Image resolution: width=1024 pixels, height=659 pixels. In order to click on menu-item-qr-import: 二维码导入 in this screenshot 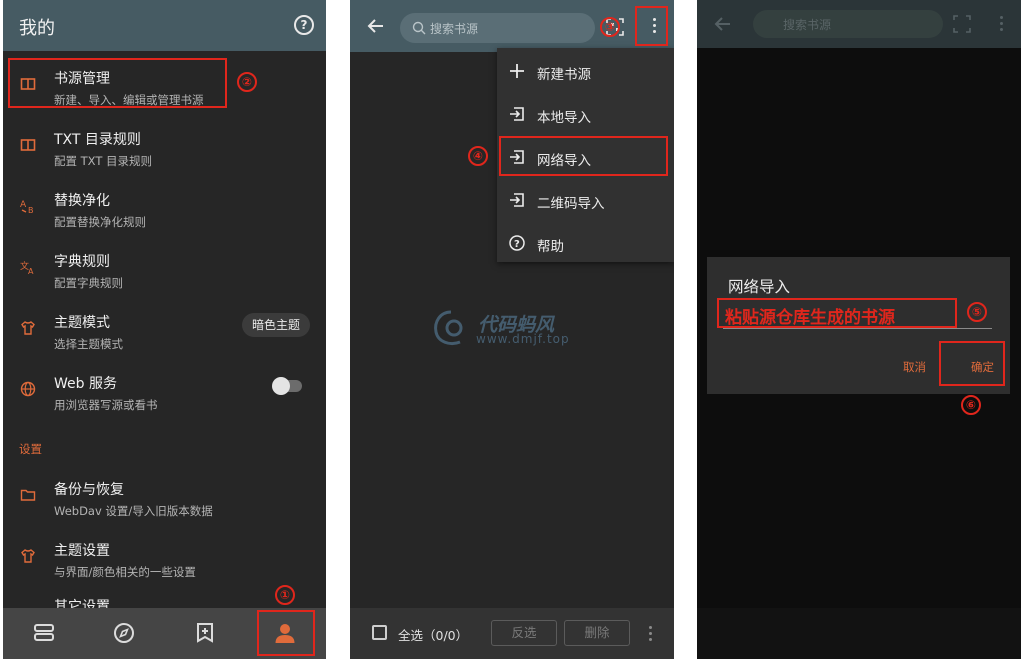, I will do `click(585, 200)`.